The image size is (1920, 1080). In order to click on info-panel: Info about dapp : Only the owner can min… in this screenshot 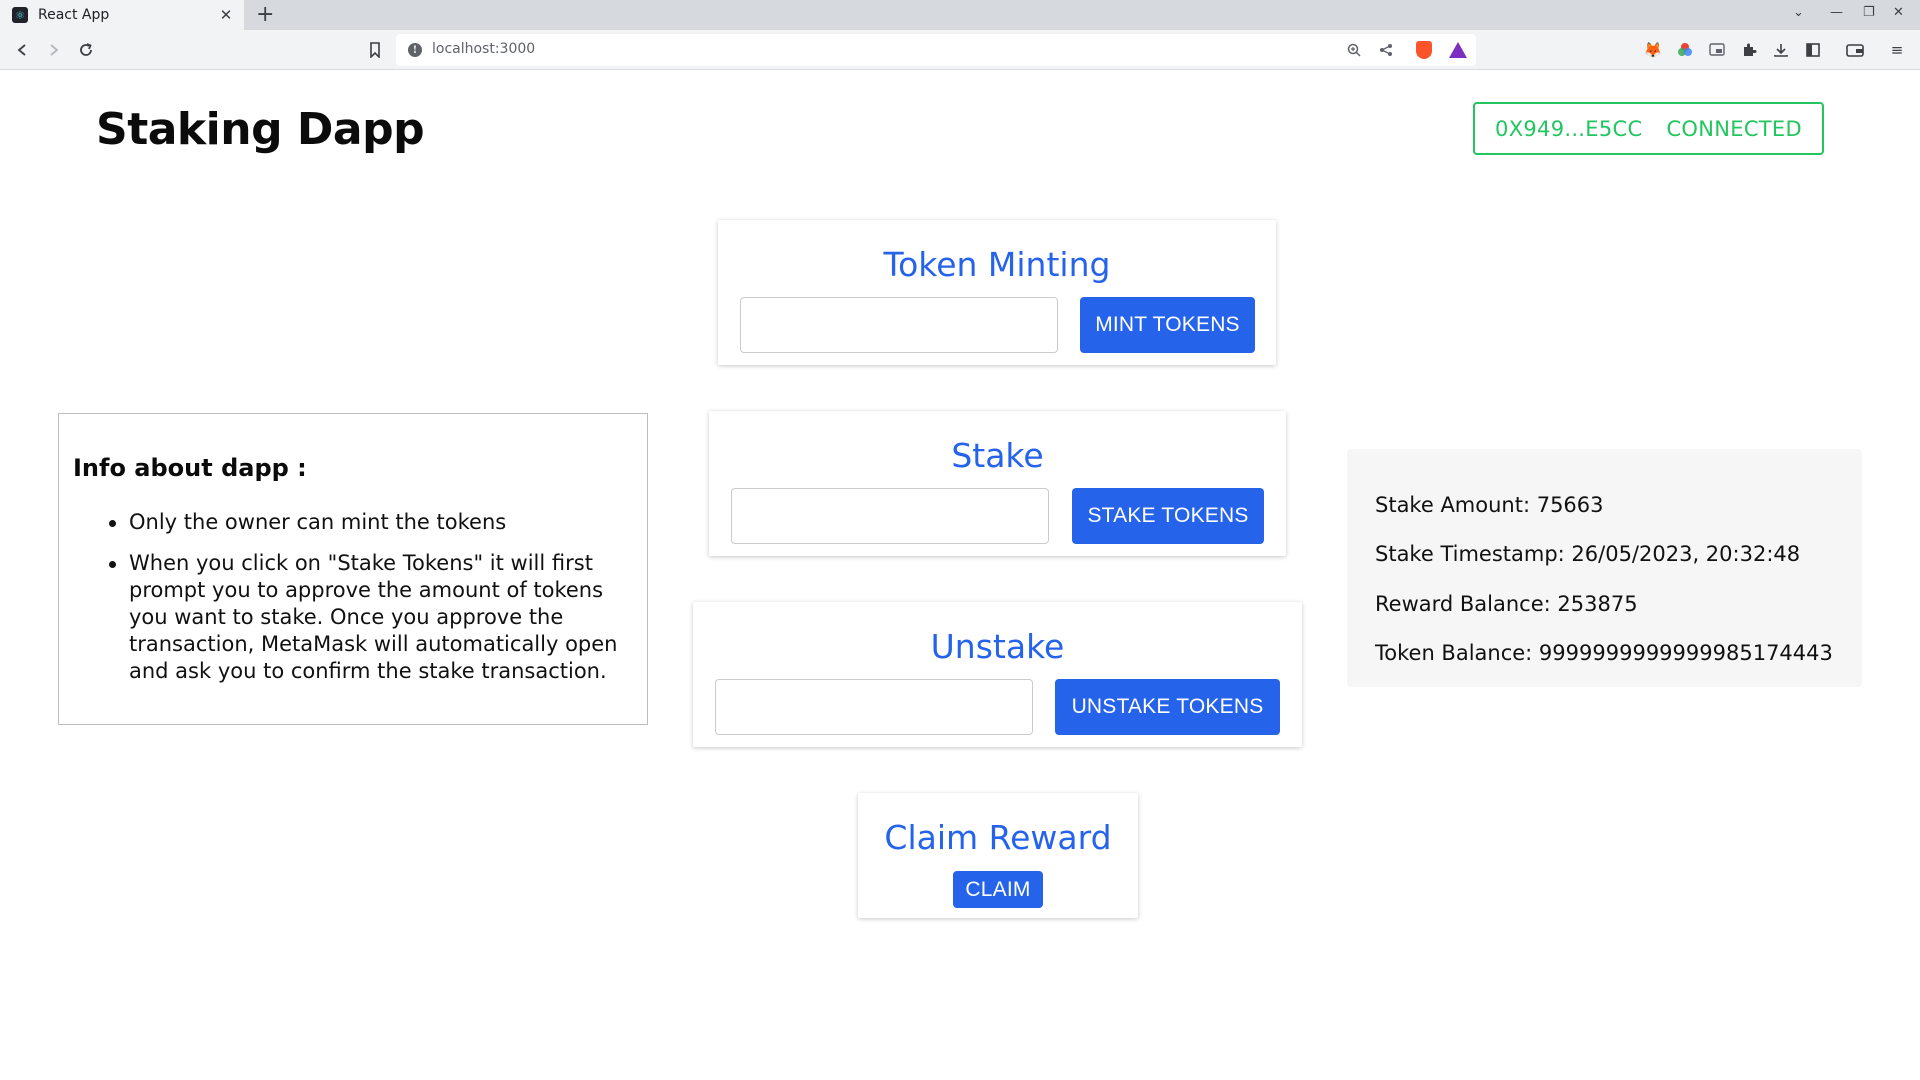, I will do `click(353, 569)`.